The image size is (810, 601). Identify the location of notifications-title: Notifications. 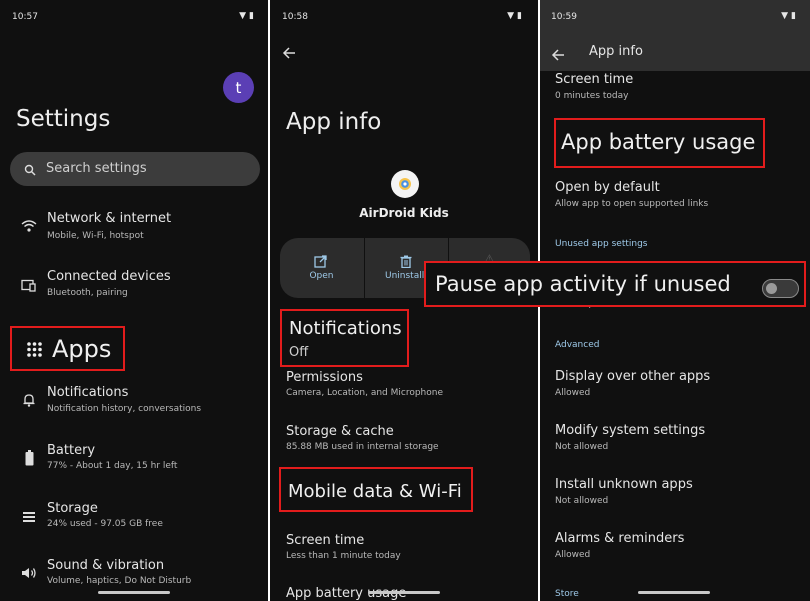
(345, 328).